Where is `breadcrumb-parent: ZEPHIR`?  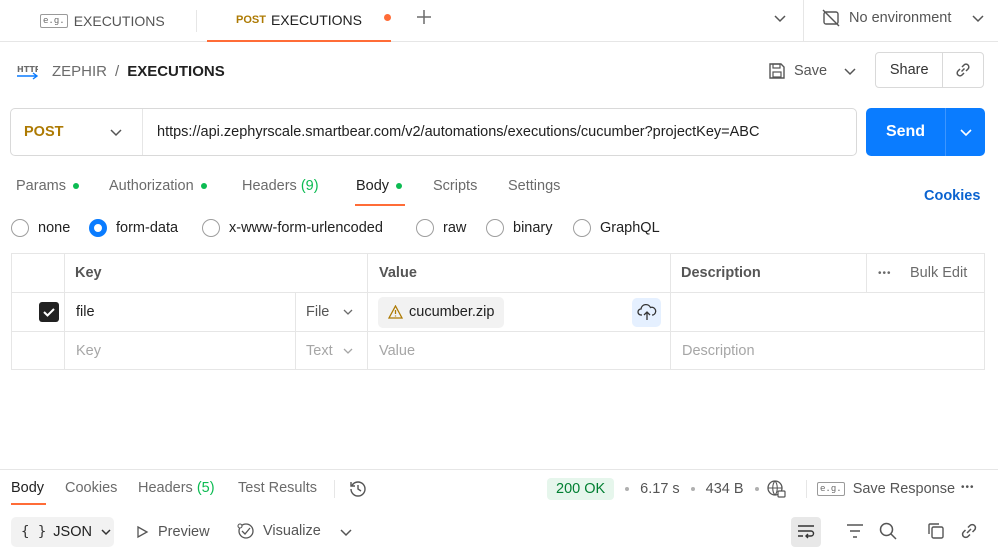 breadcrumb-parent: ZEPHIR is located at coordinates (79, 71).